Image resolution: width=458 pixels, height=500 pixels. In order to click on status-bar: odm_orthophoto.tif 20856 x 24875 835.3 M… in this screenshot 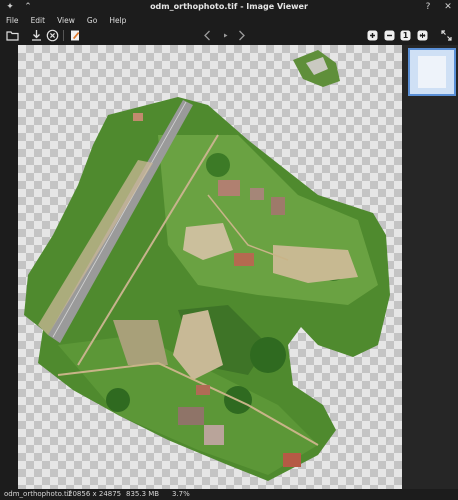, I will do `click(229, 494)`.